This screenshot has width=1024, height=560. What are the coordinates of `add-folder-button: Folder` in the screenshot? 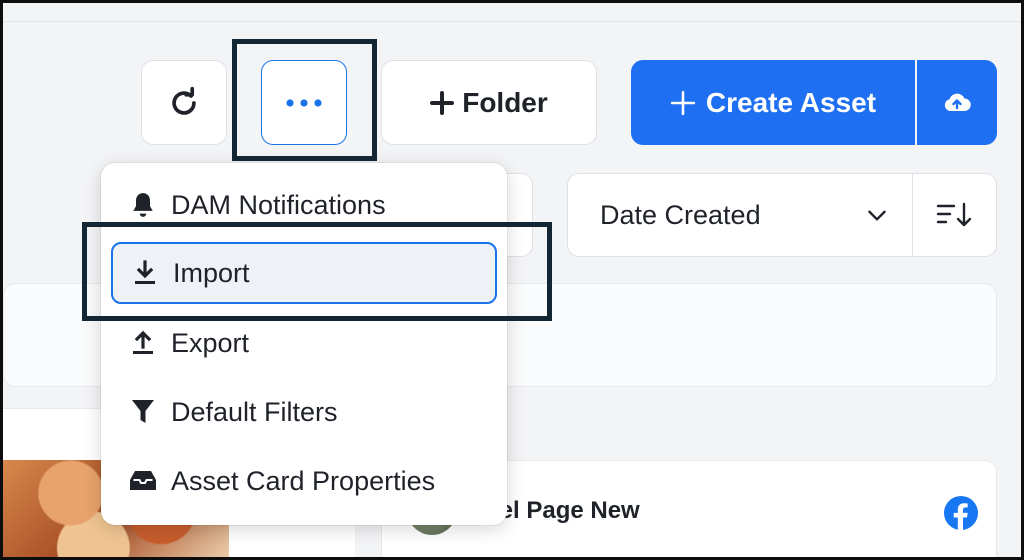 It's located at (489, 102).